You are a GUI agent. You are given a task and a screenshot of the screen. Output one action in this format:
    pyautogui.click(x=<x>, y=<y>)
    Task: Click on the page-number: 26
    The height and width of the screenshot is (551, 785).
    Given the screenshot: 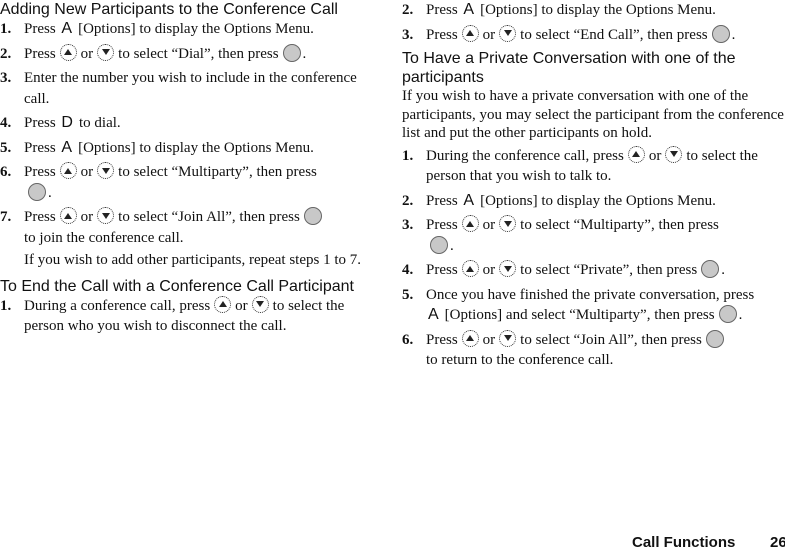 What is the action you would take?
    pyautogui.click(x=777, y=542)
    